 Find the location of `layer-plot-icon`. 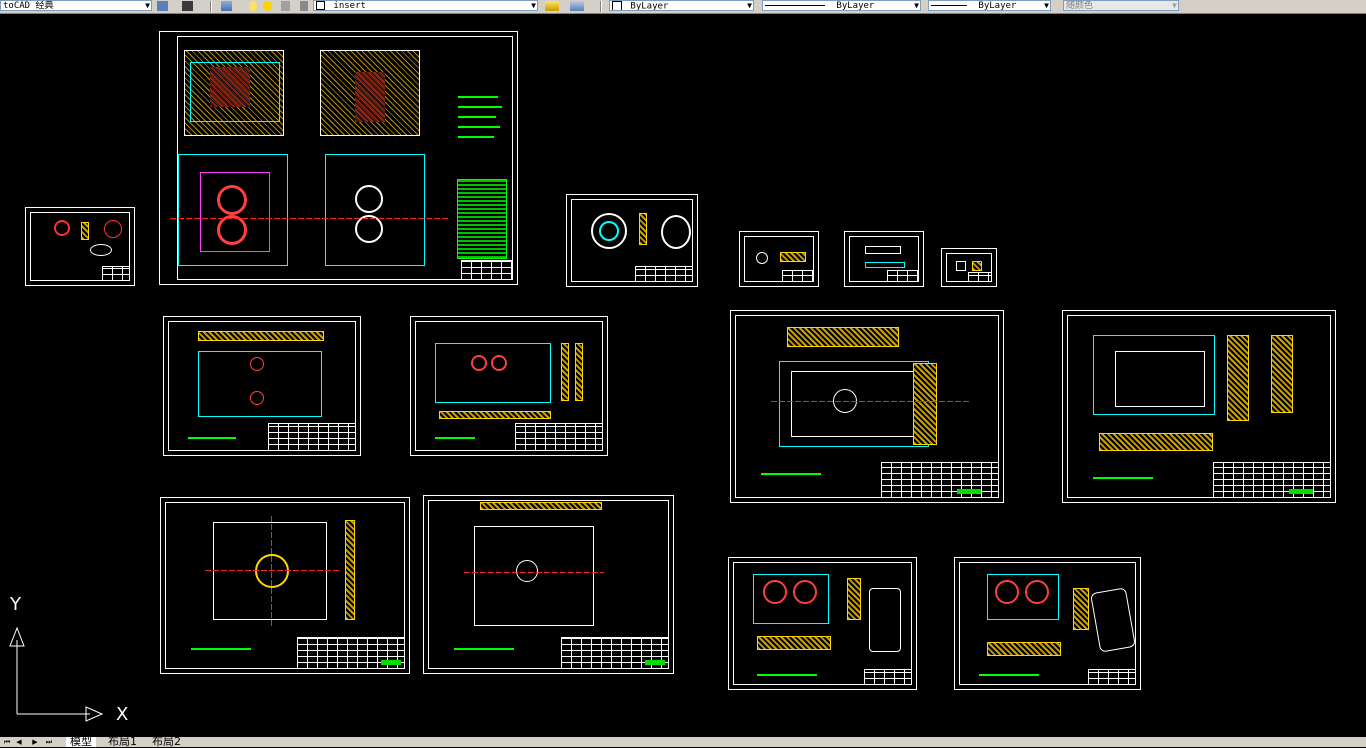

layer-plot-icon is located at coordinates (304, 6).